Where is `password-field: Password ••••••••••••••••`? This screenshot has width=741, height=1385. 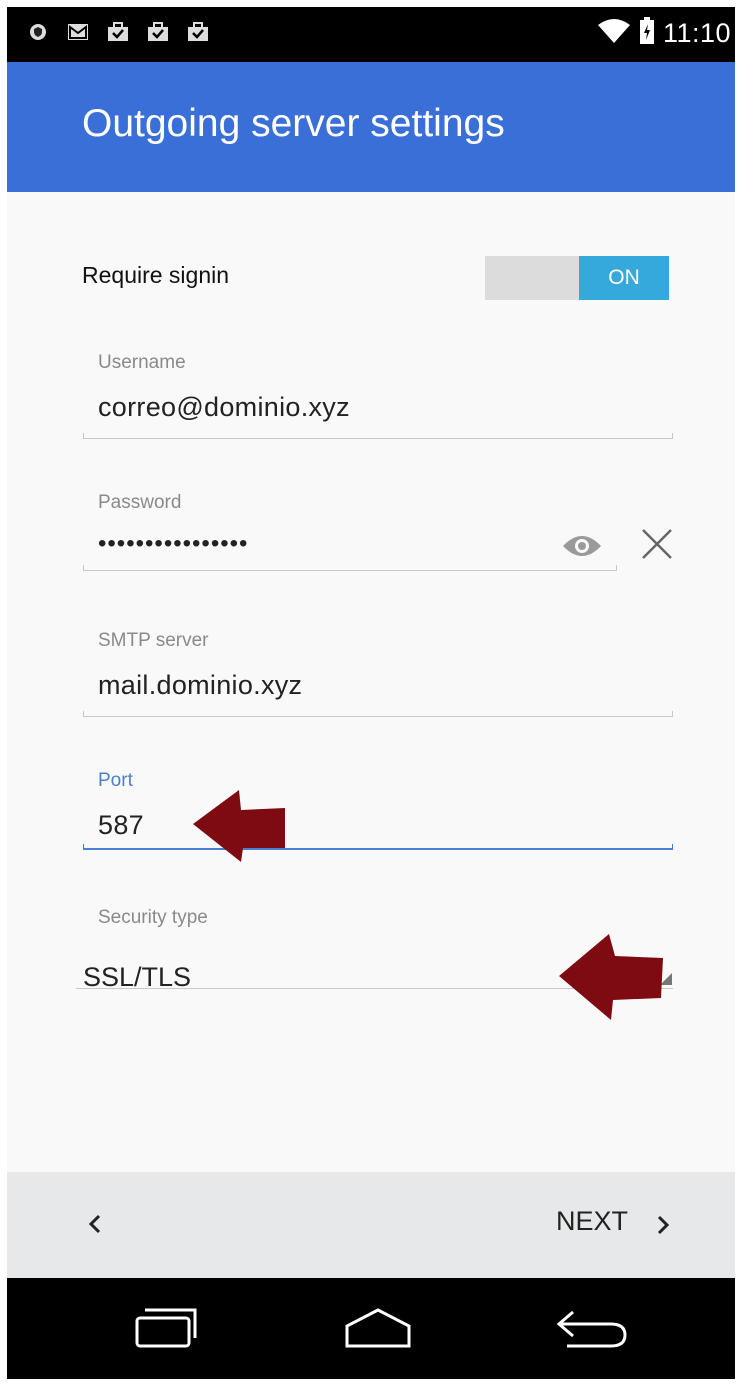 password-field: Password •••••••••••••••• is located at coordinates (378, 537).